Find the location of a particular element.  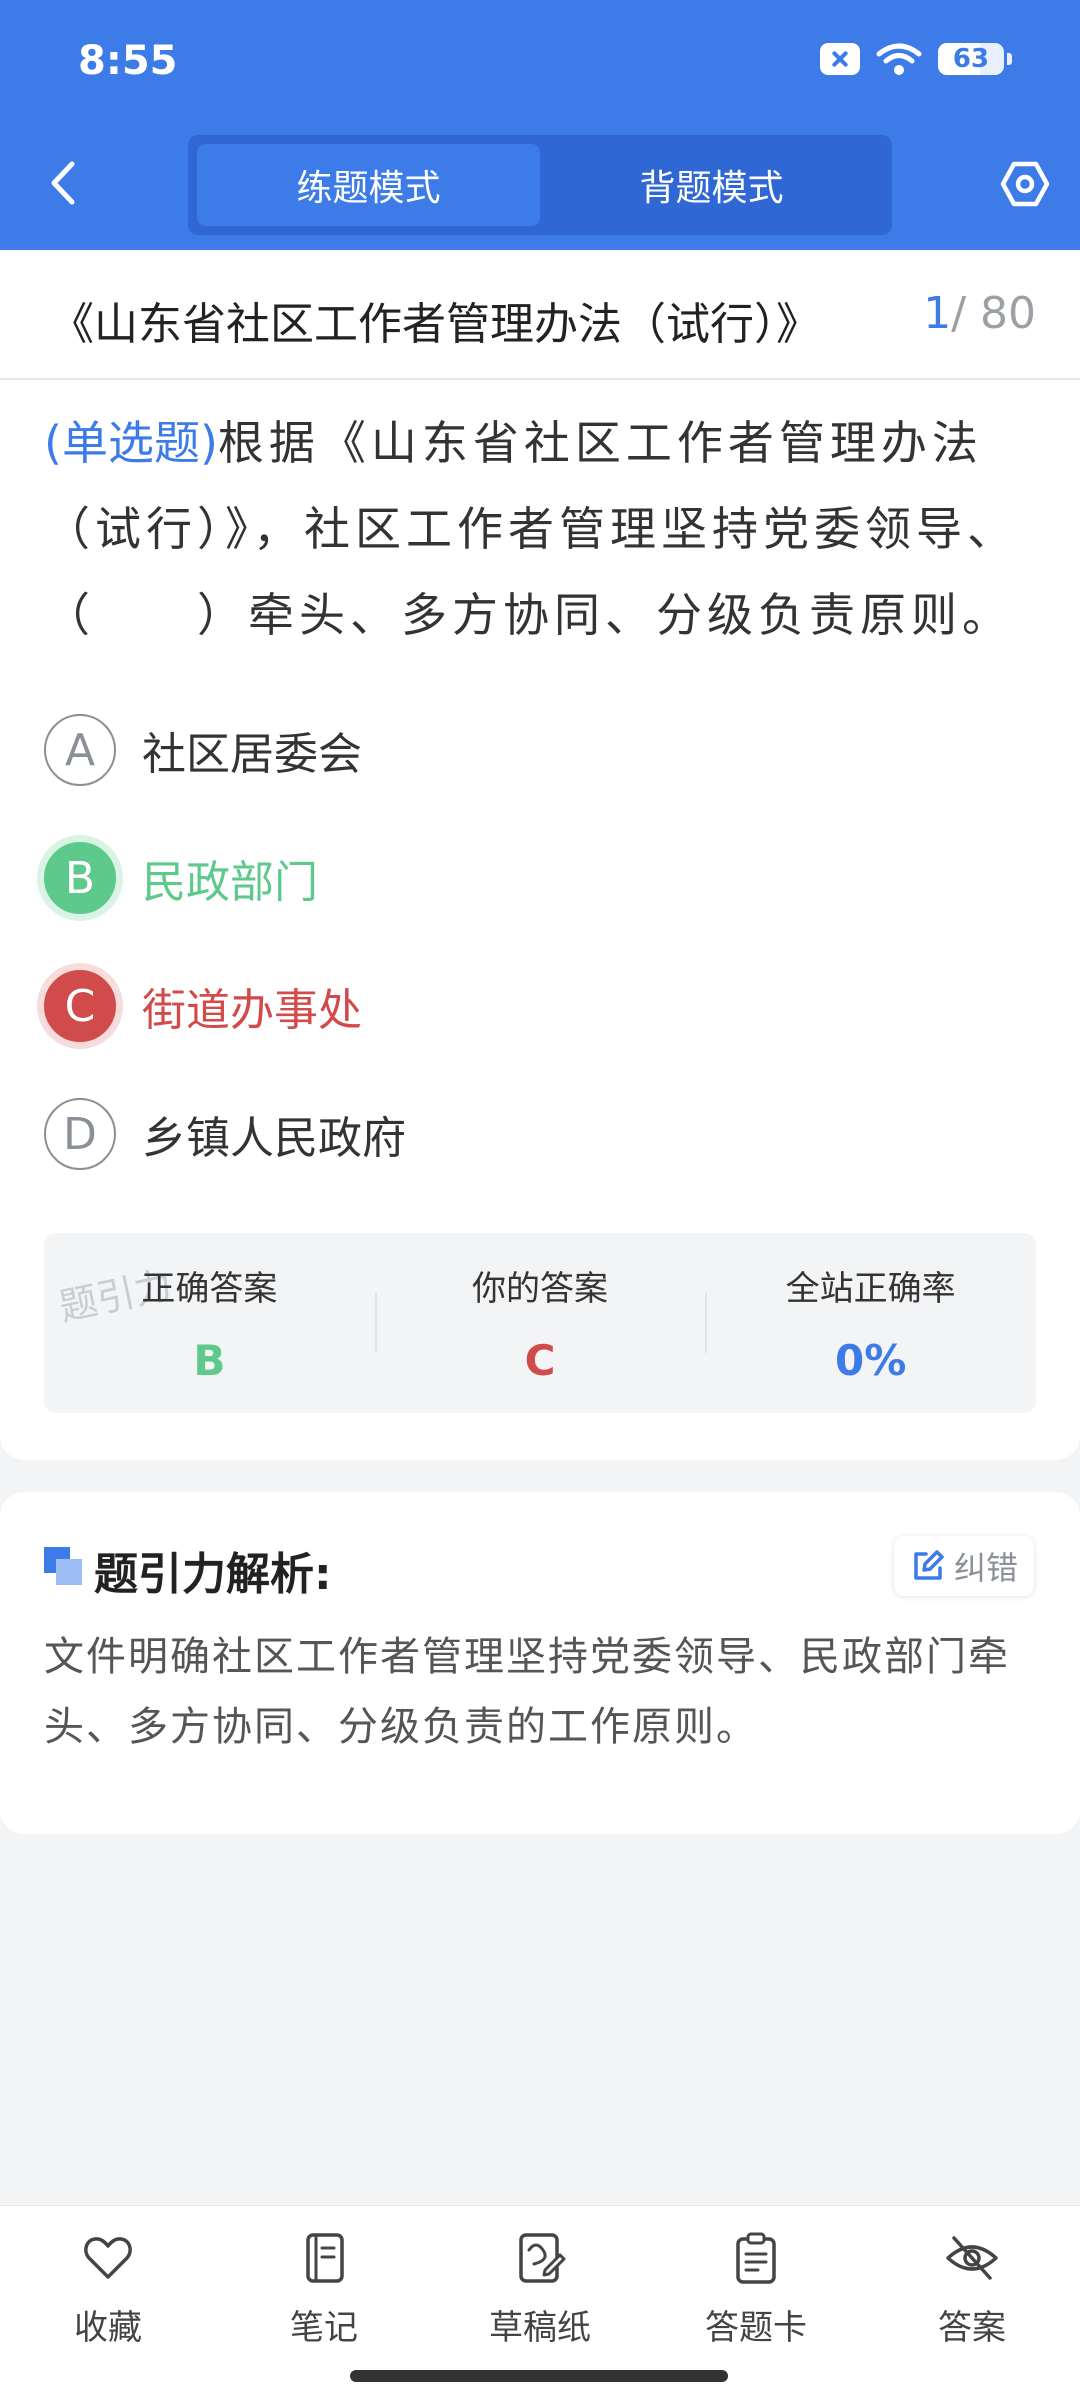

status-icons: 63 is located at coordinates (916, 59).